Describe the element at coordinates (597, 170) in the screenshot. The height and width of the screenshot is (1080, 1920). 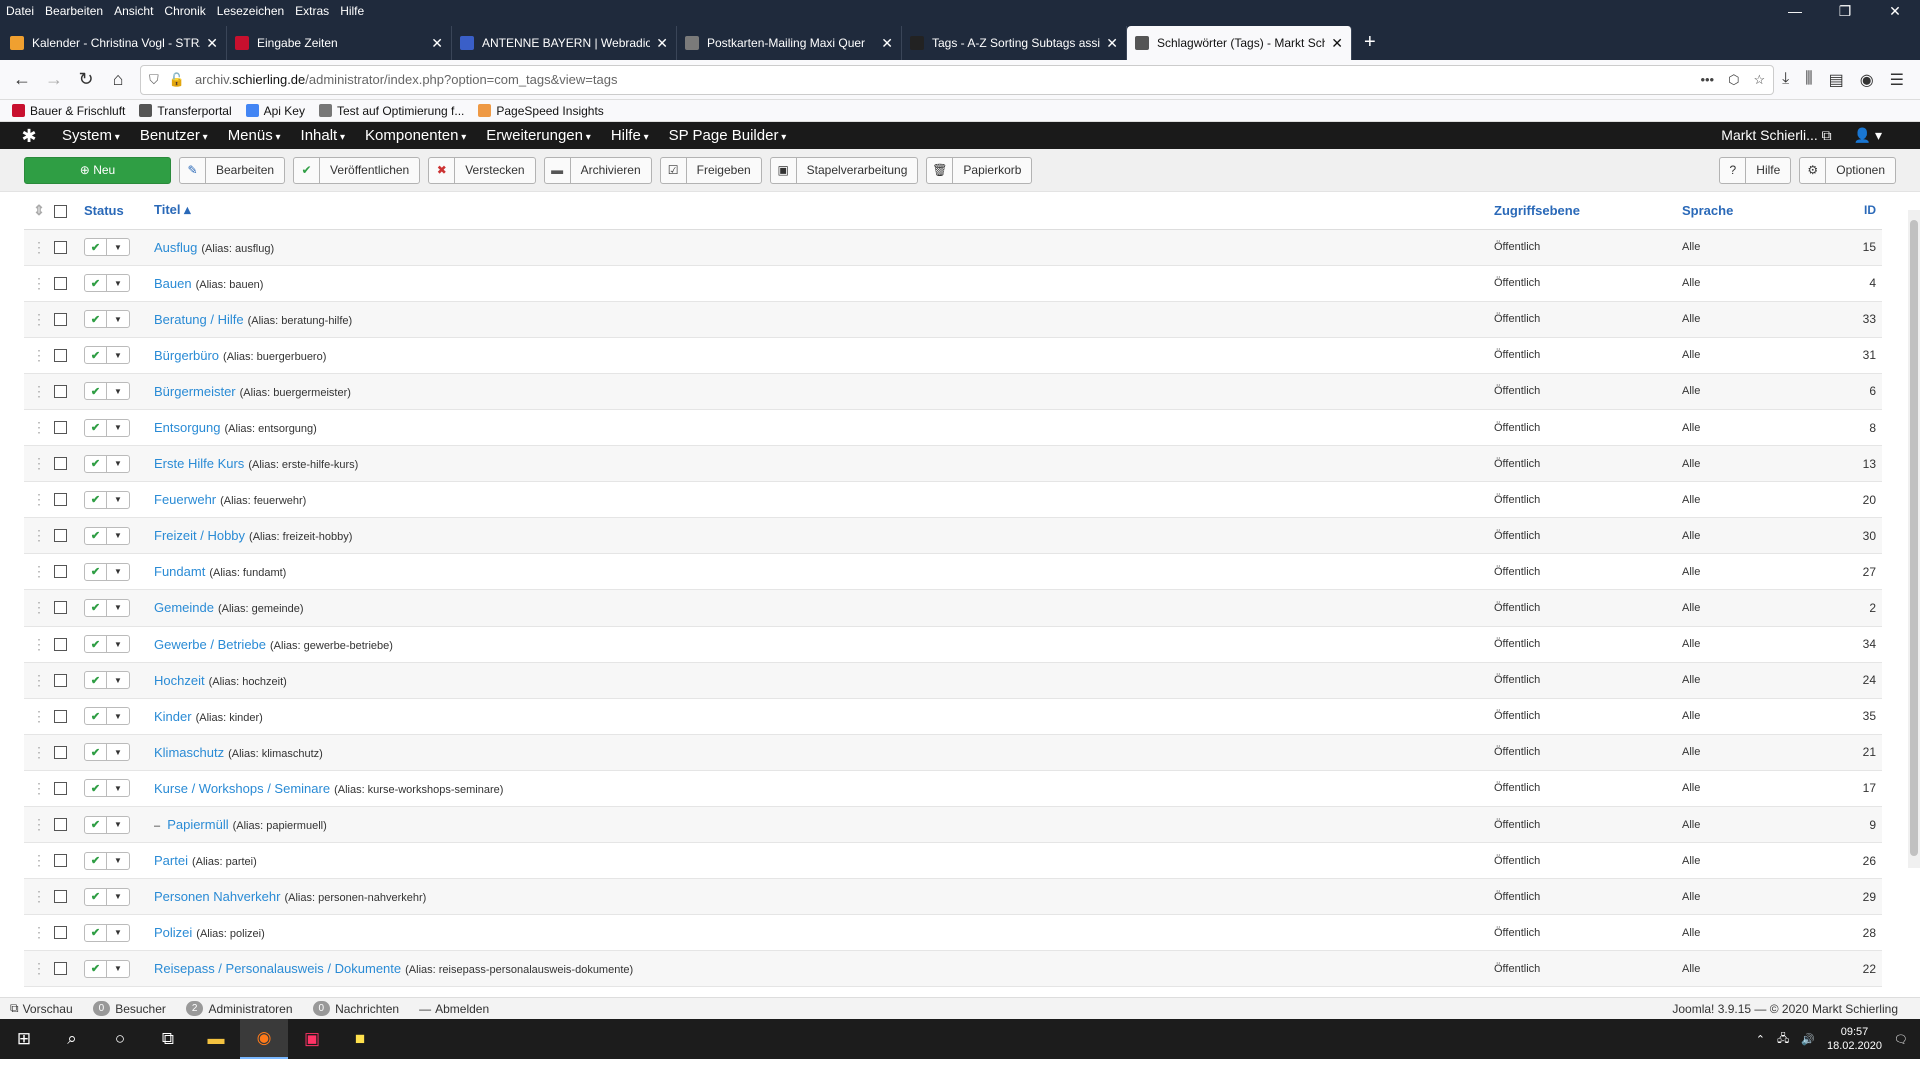
I see `archivieren-button: ▬ Archivieren` at that location.